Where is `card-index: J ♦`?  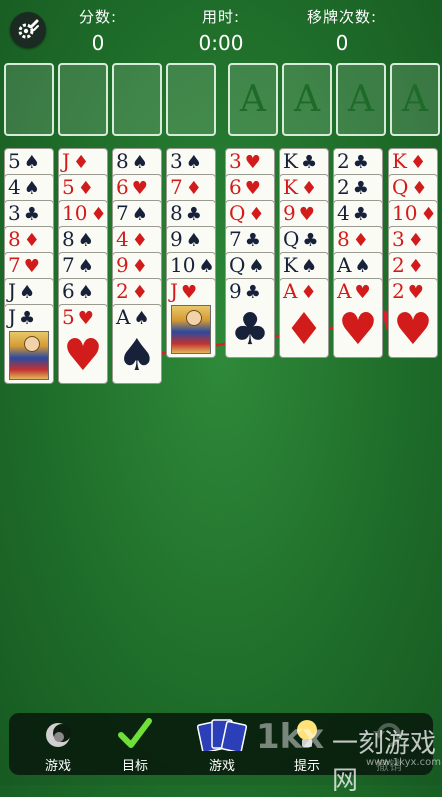 card-index: J ♦ is located at coordinates (75, 162).